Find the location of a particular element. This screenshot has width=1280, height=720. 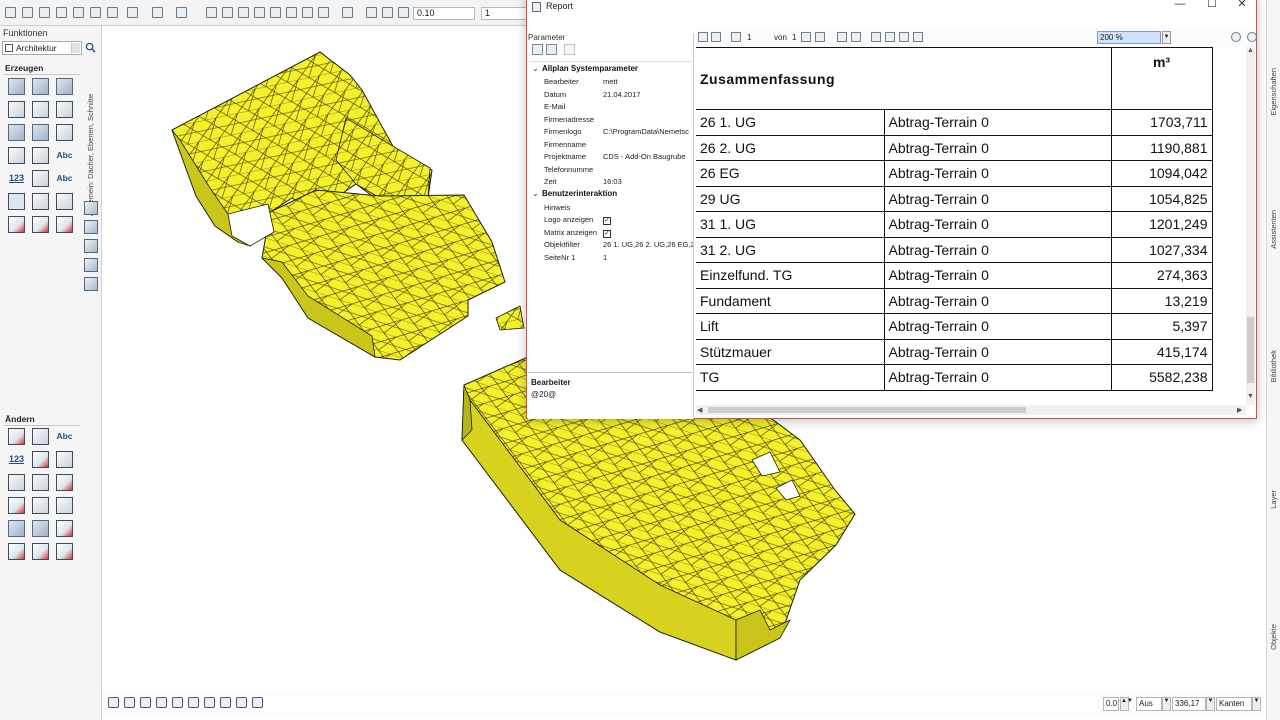

modify-properties-icon is located at coordinates (16, 436).